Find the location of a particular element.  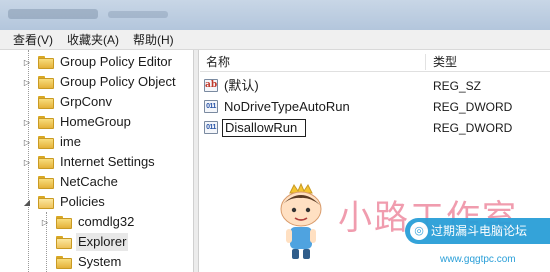

list-header: 名称 类型 is located at coordinates (375, 62).